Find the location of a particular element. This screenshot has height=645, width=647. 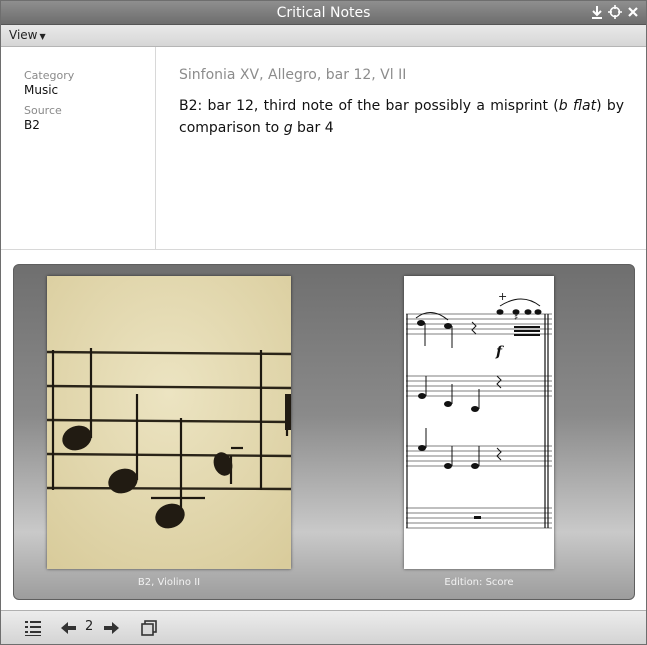

note-title: Sinfonia XV, Allegro, bar 12, Vl II is located at coordinates (293, 75).